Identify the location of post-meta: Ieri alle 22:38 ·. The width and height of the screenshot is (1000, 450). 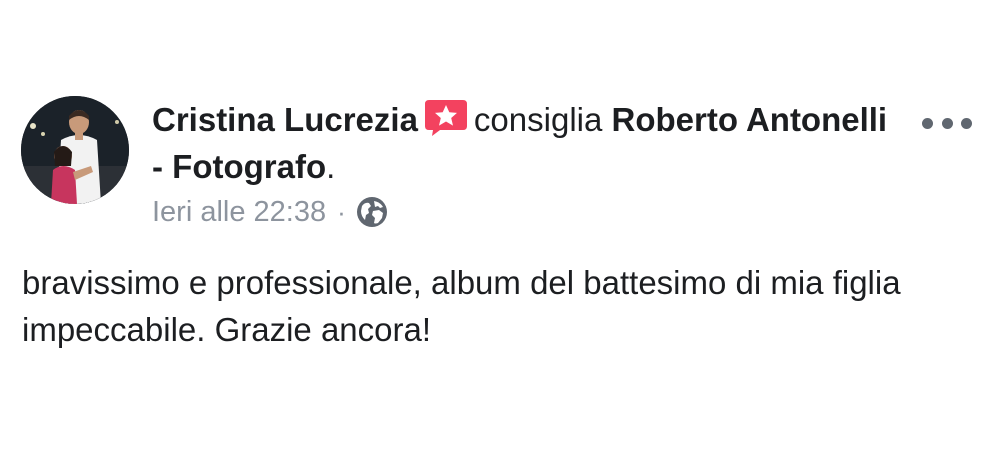
(270, 212).